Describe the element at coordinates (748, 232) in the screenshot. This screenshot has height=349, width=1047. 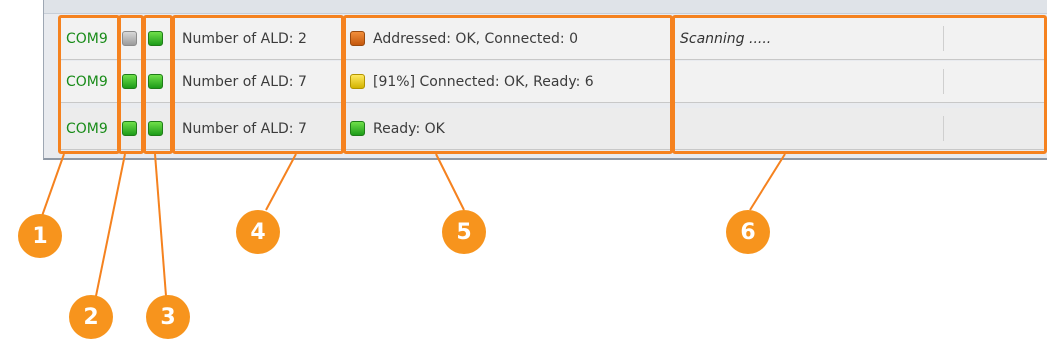
I see `callout-badge-6: 6` at that location.